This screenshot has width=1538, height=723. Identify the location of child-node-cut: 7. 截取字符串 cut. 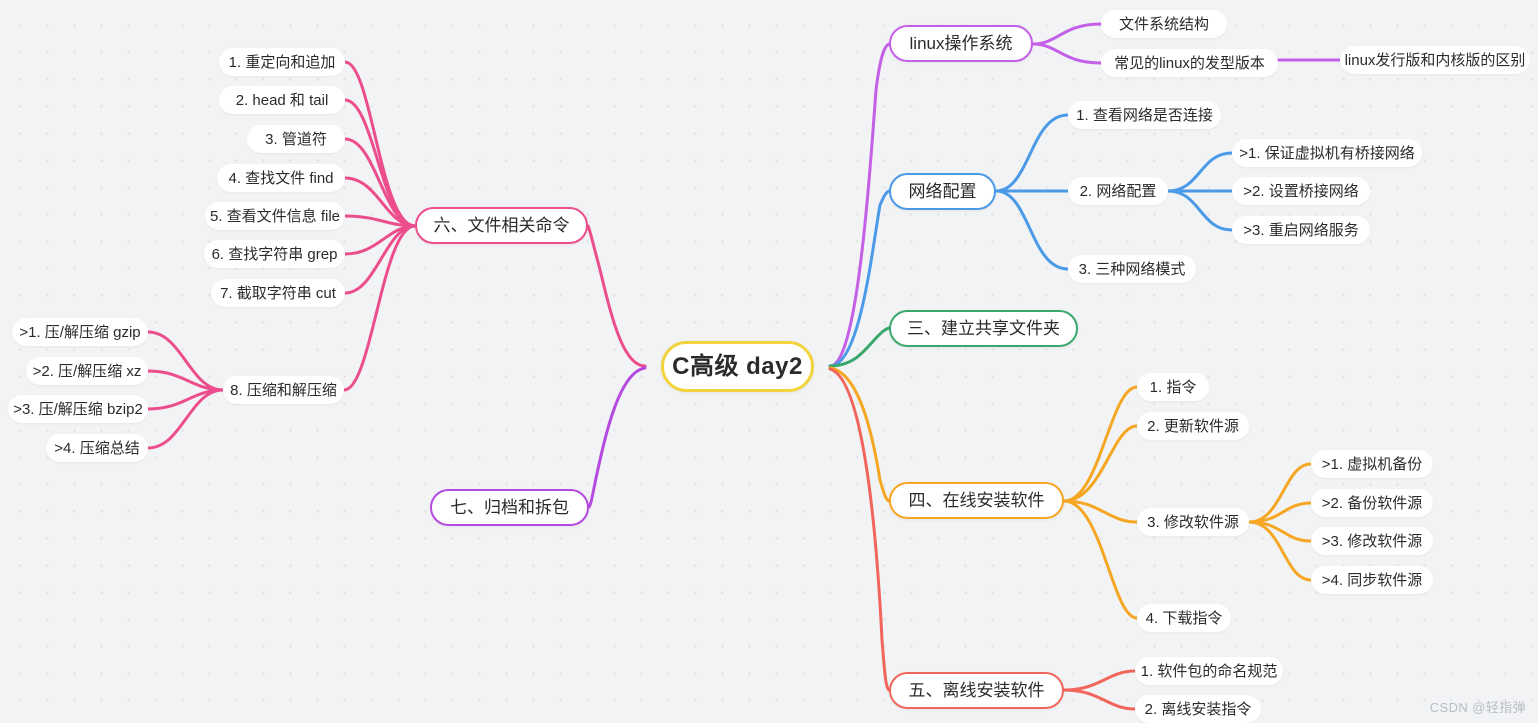
(278, 293).